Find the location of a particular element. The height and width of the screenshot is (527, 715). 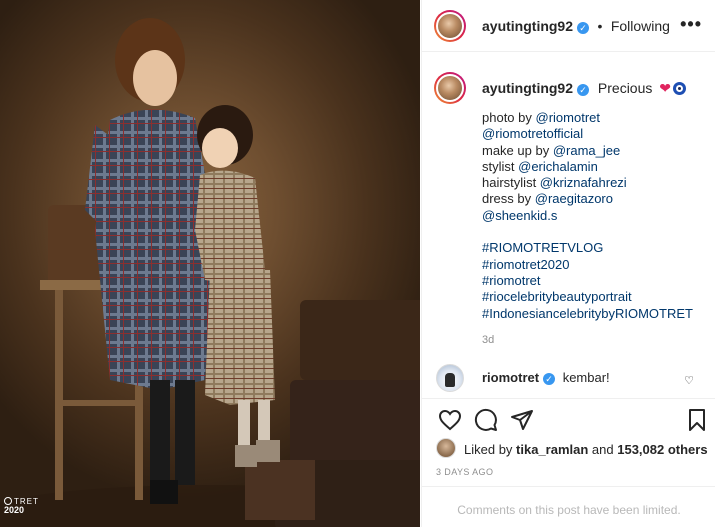

watermark-line2: 2020 is located at coordinates (14, 510).